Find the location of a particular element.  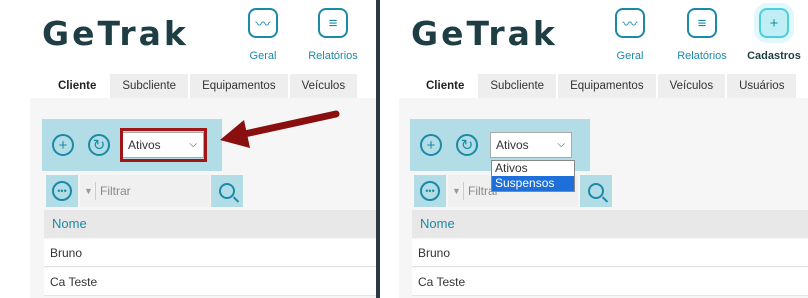

nav-cadastros: + Cadastros is located at coordinates (774, 35).